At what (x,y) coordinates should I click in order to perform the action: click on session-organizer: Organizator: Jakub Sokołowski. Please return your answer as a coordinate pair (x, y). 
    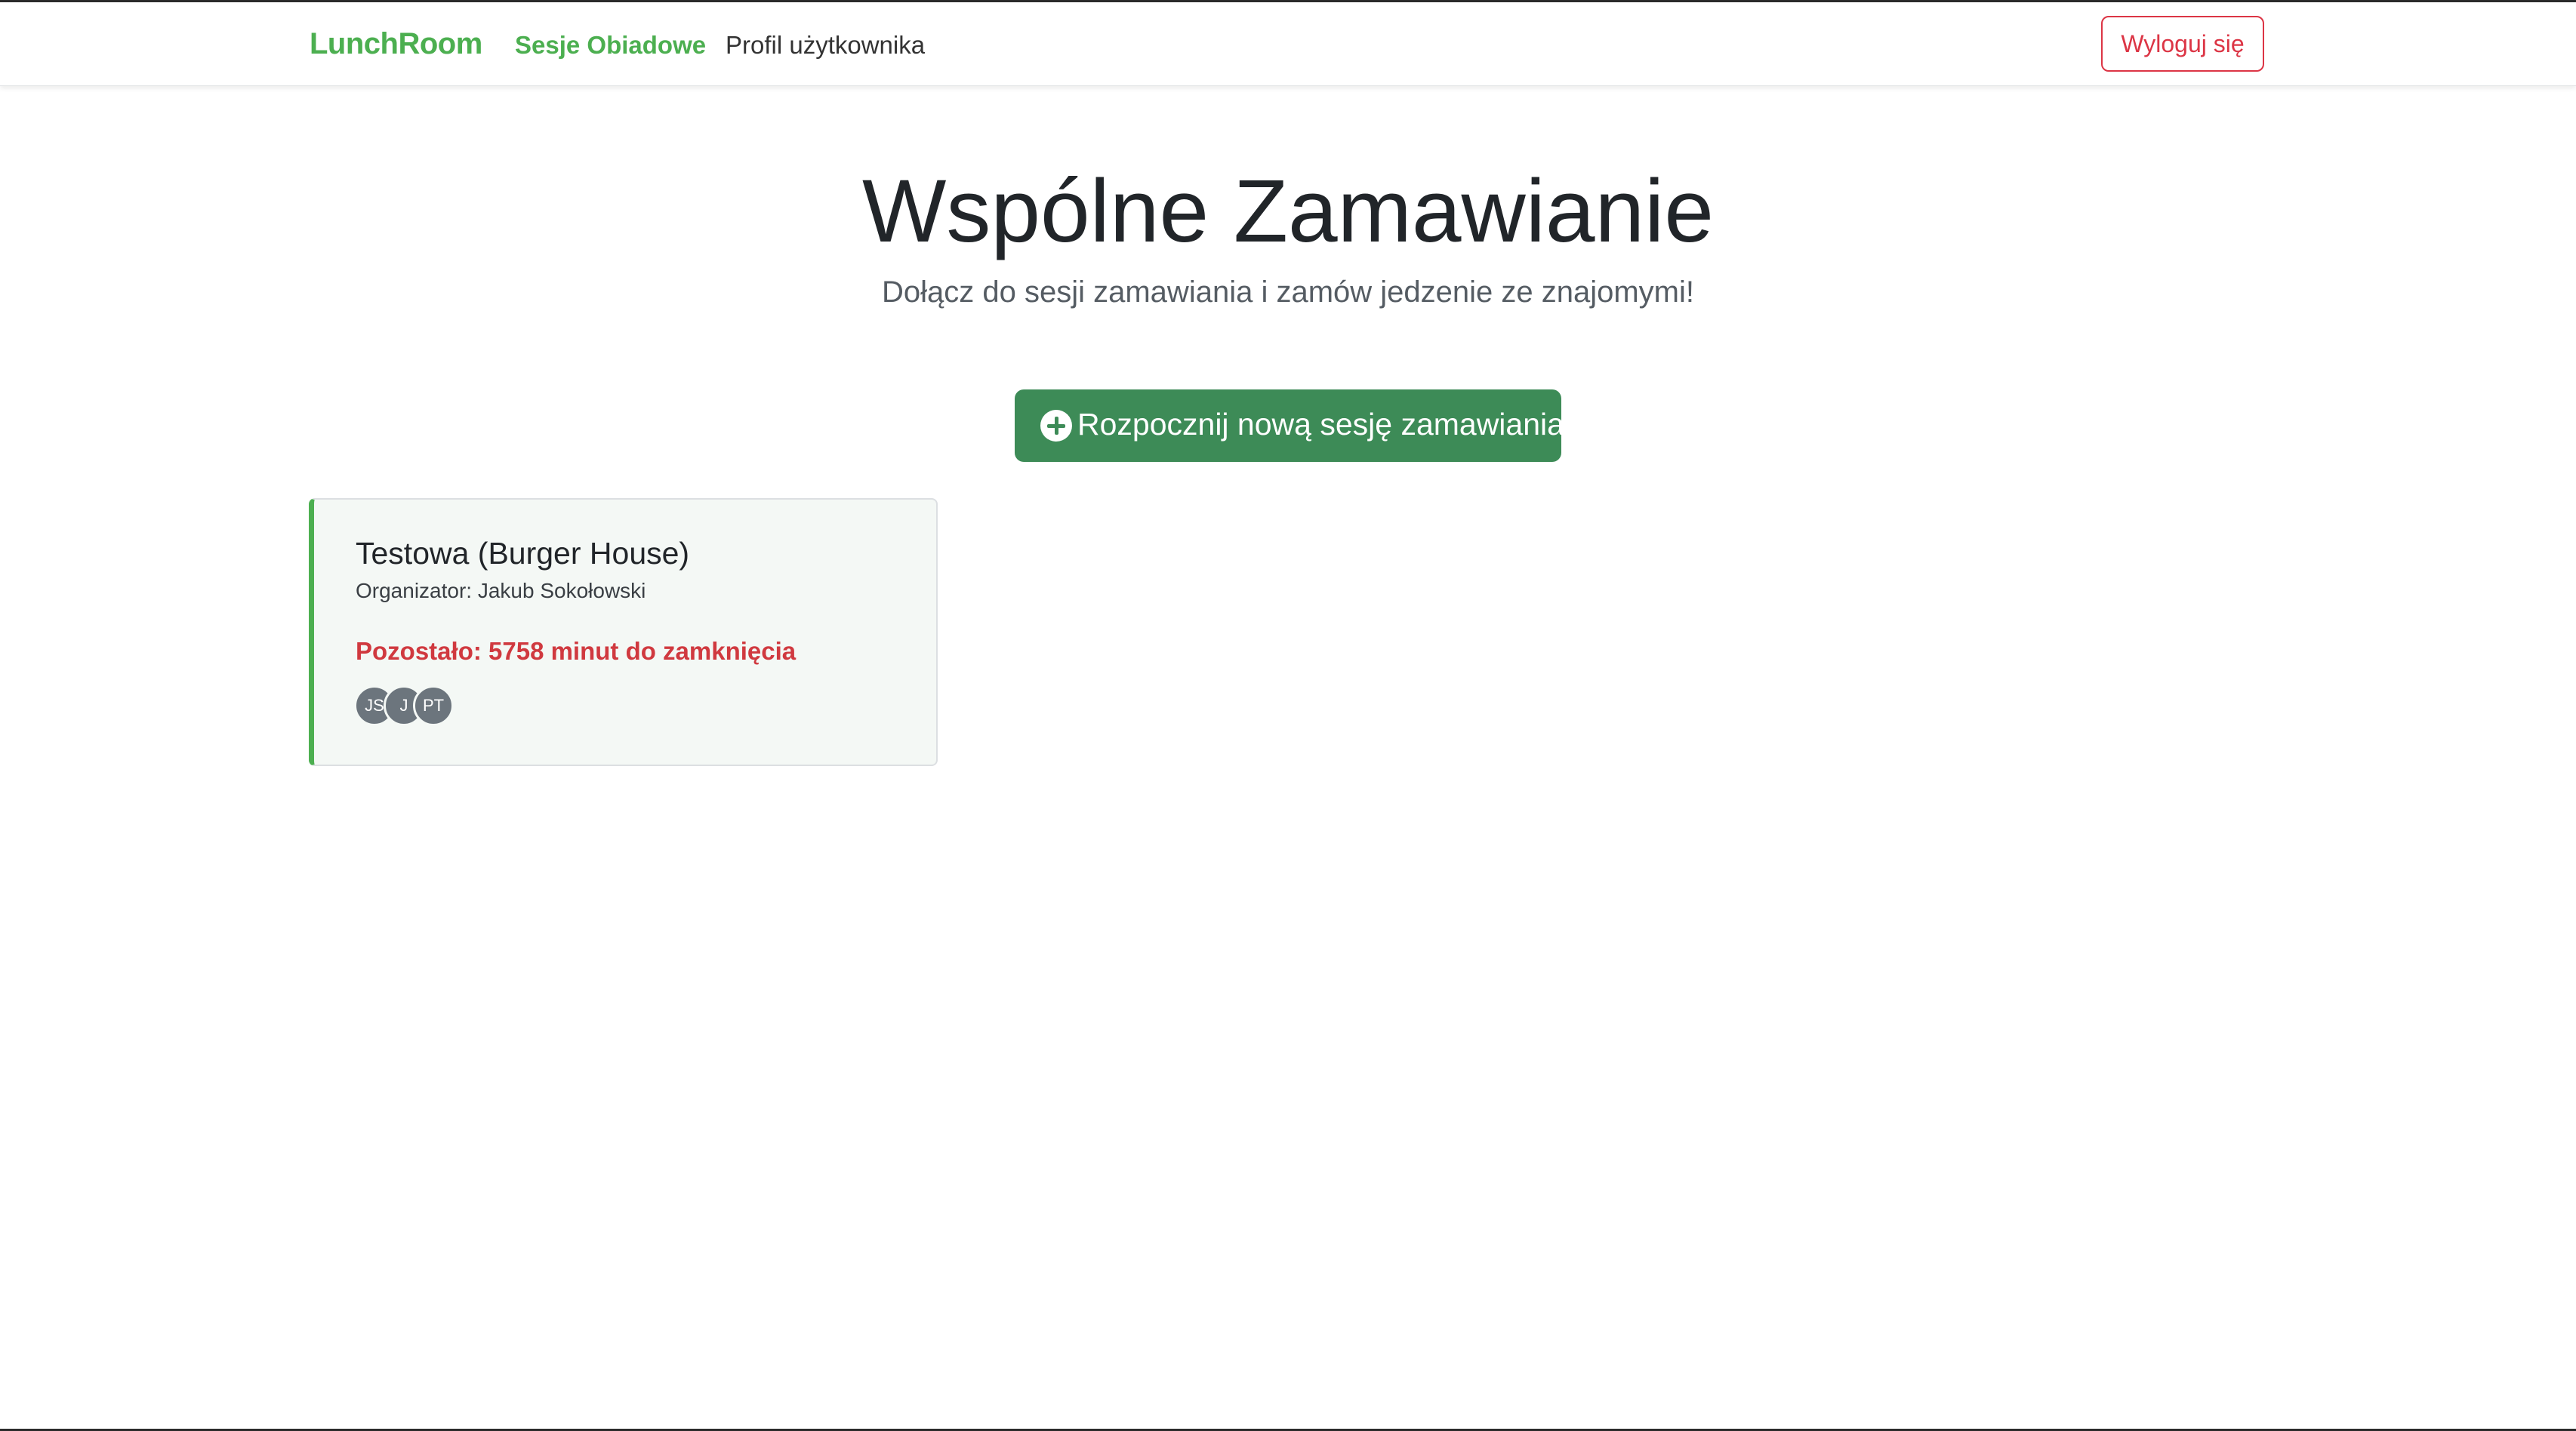
    Looking at the image, I should click on (501, 590).